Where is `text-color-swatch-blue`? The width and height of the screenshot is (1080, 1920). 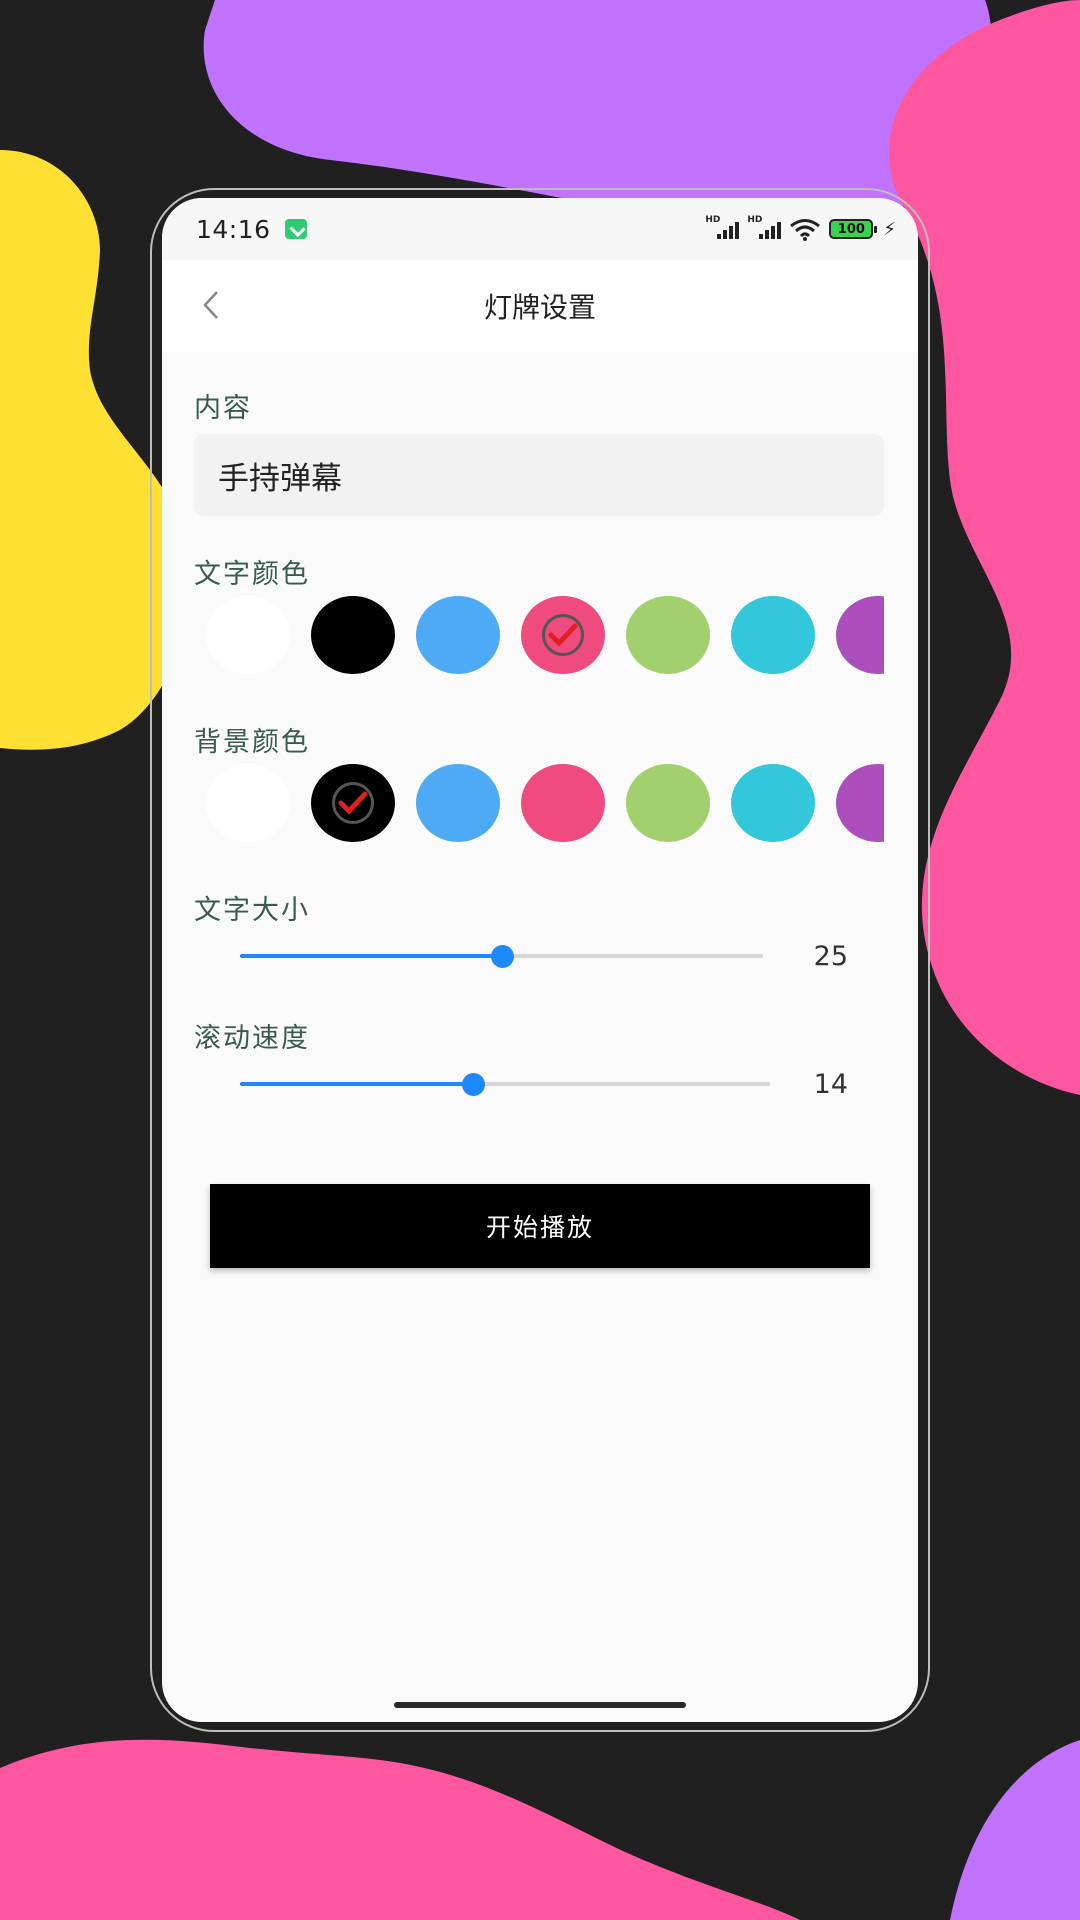 text-color-swatch-blue is located at coordinates (458, 635).